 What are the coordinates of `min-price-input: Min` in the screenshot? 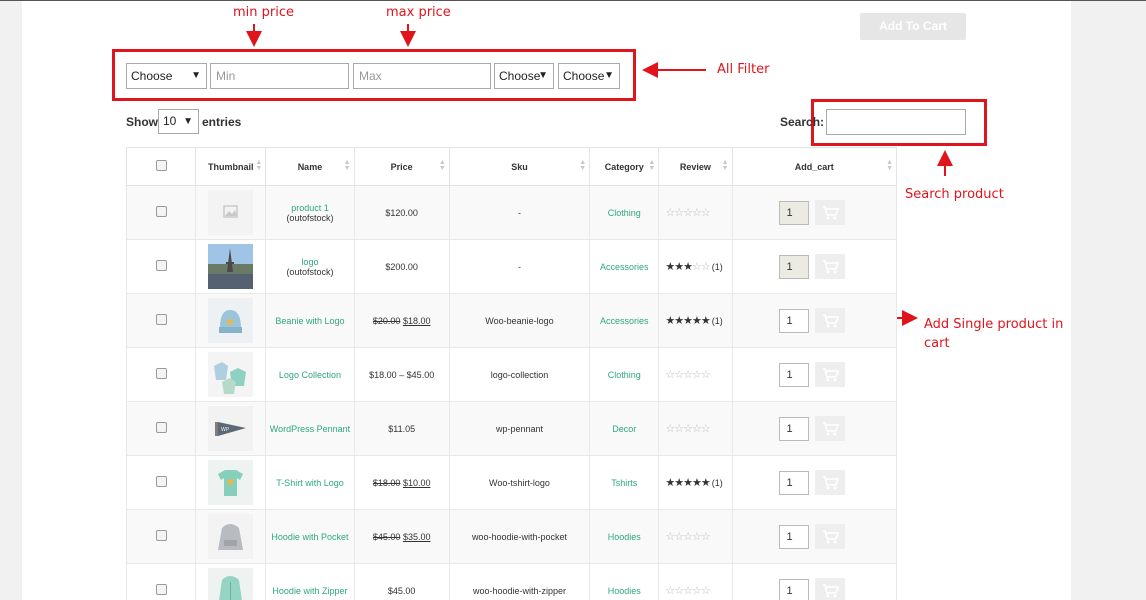 It's located at (279, 76).